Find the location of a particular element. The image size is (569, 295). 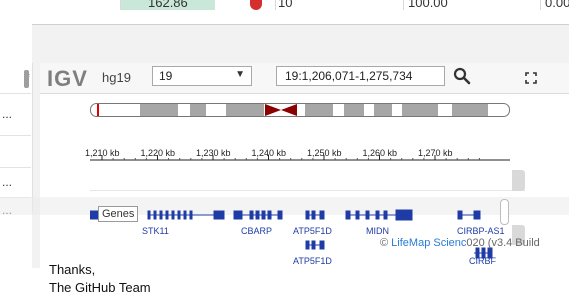

search-icon is located at coordinates (462, 76).